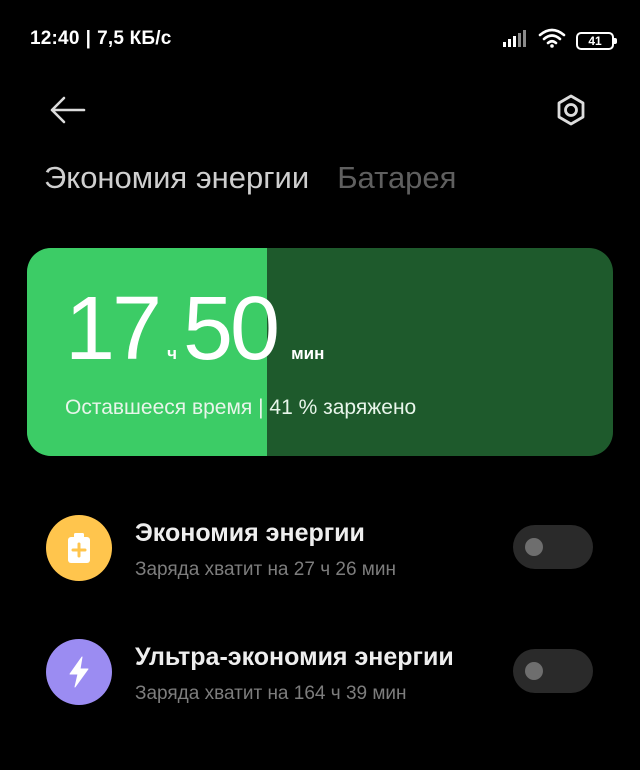 This screenshot has height=770, width=640. What do you see at coordinates (515, 40) in the screenshot?
I see `signal-icon` at bounding box center [515, 40].